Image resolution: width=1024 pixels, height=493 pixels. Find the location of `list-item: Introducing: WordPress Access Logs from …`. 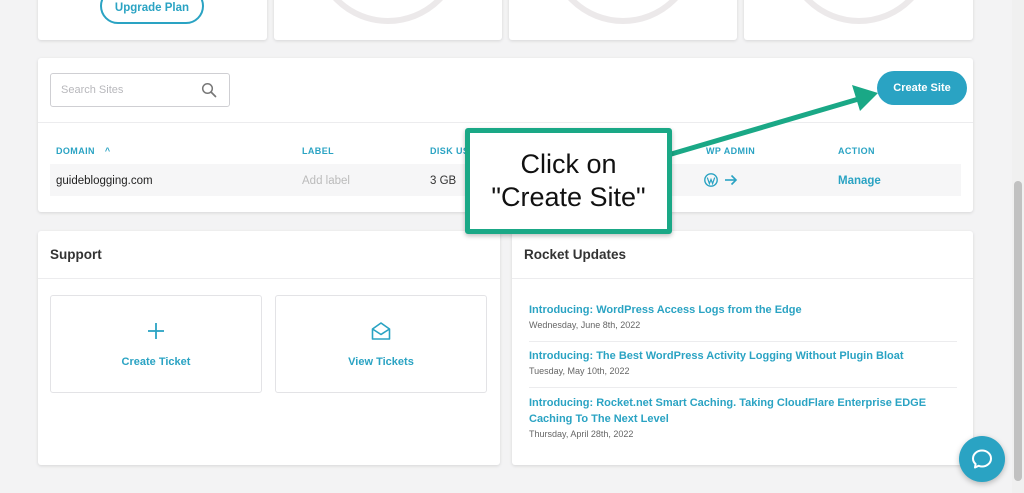

list-item: Introducing: WordPress Access Logs from … is located at coordinates (743, 316).